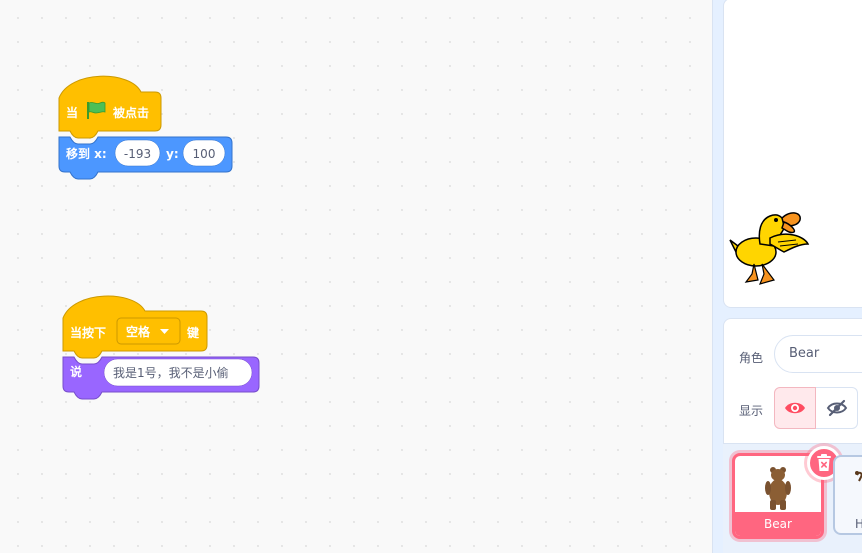  Describe the element at coordinates (192, 332) in the screenshot. I see `key-hat-suffix: 键` at that location.